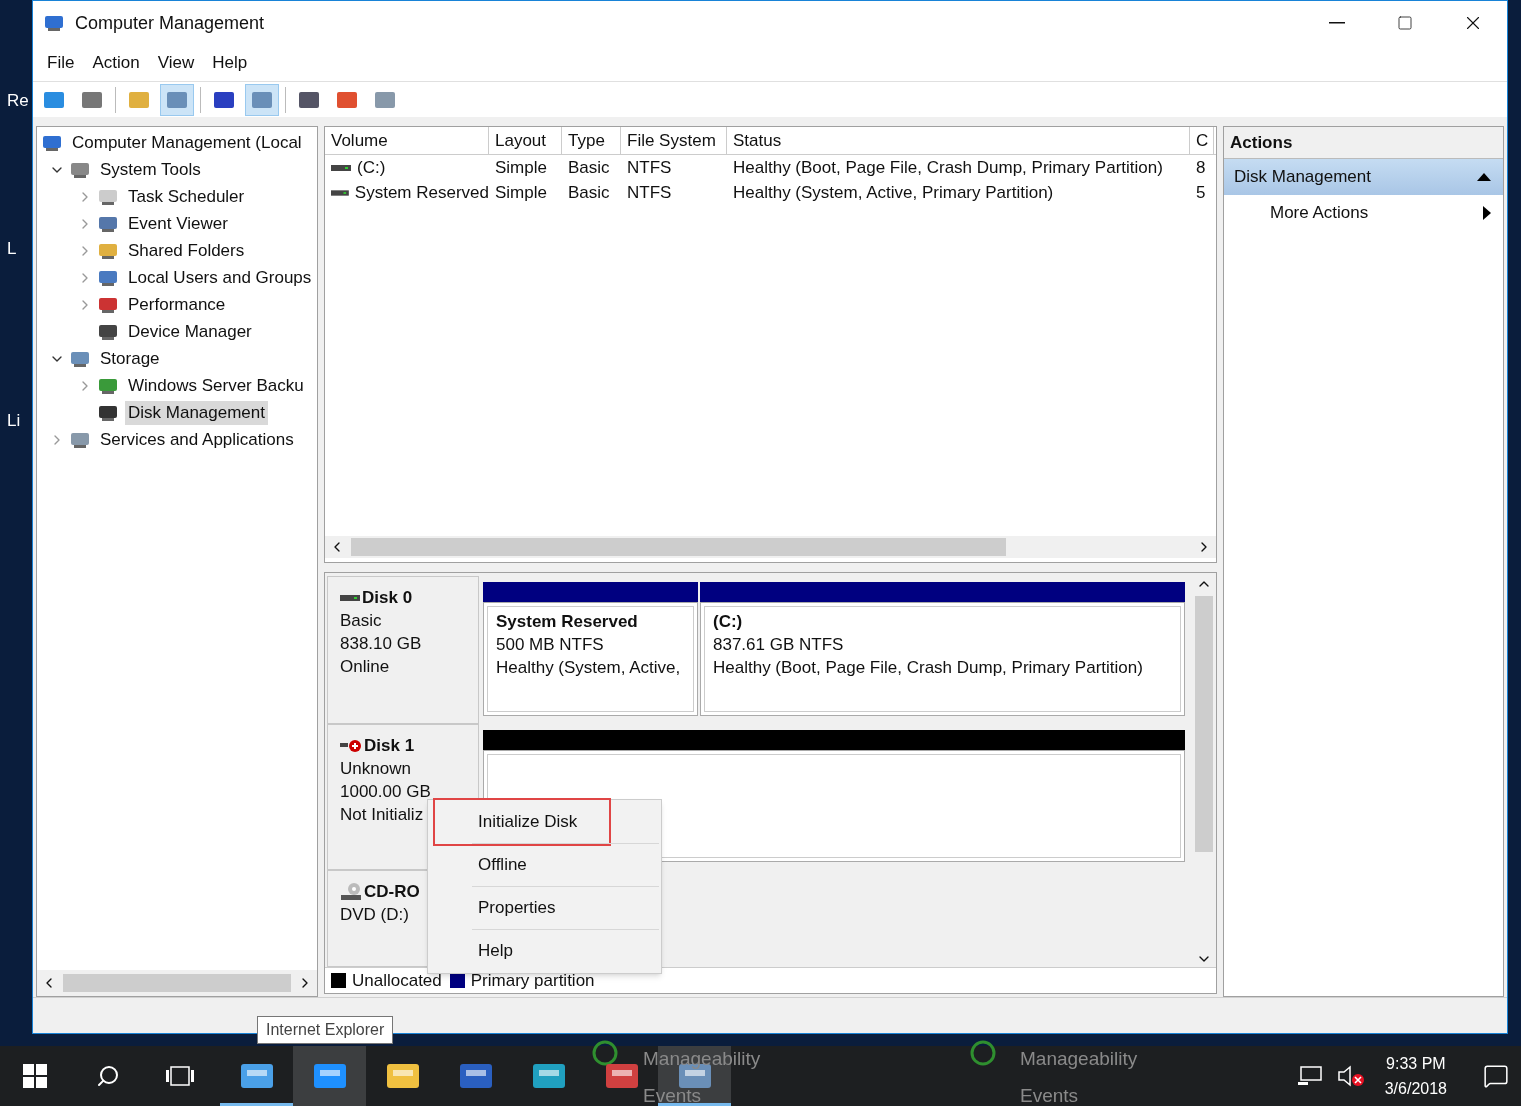  Describe the element at coordinates (170, 23) in the screenshot. I see `window-title: Computer Management` at that location.